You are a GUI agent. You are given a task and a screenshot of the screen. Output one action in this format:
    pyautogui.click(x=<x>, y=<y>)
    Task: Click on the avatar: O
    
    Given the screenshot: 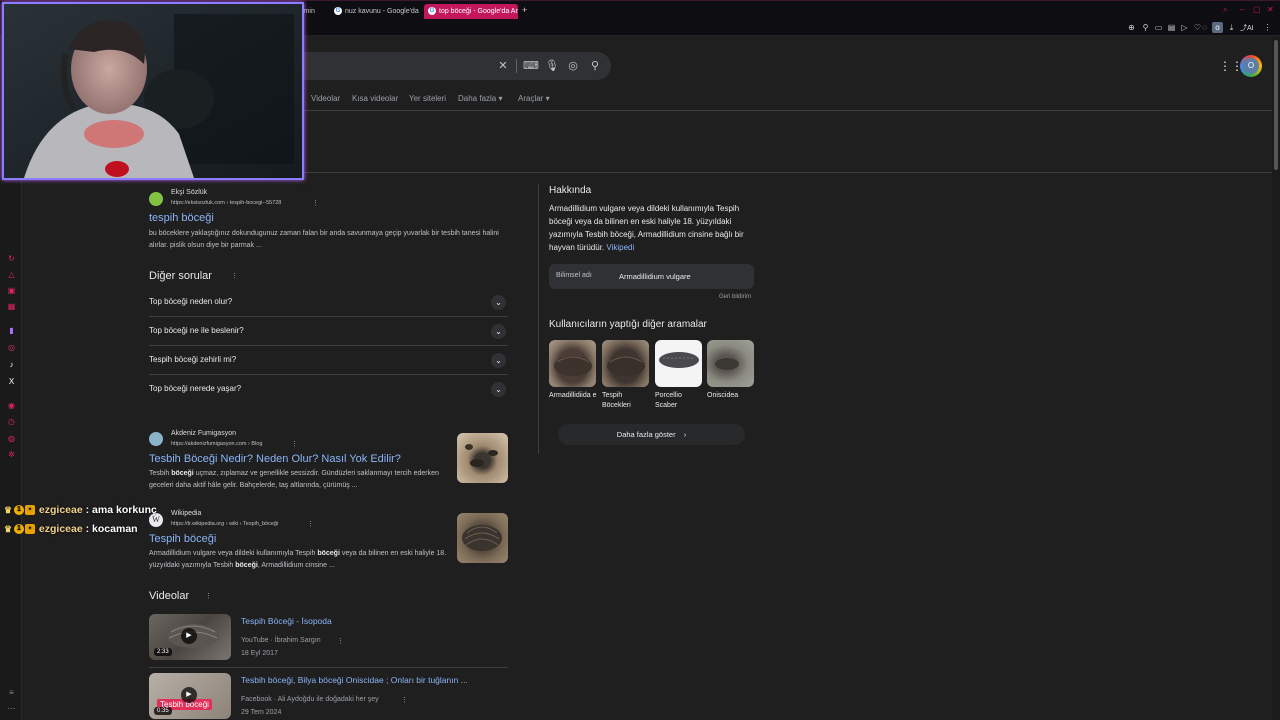 What is the action you would take?
    pyautogui.click(x=1251, y=66)
    